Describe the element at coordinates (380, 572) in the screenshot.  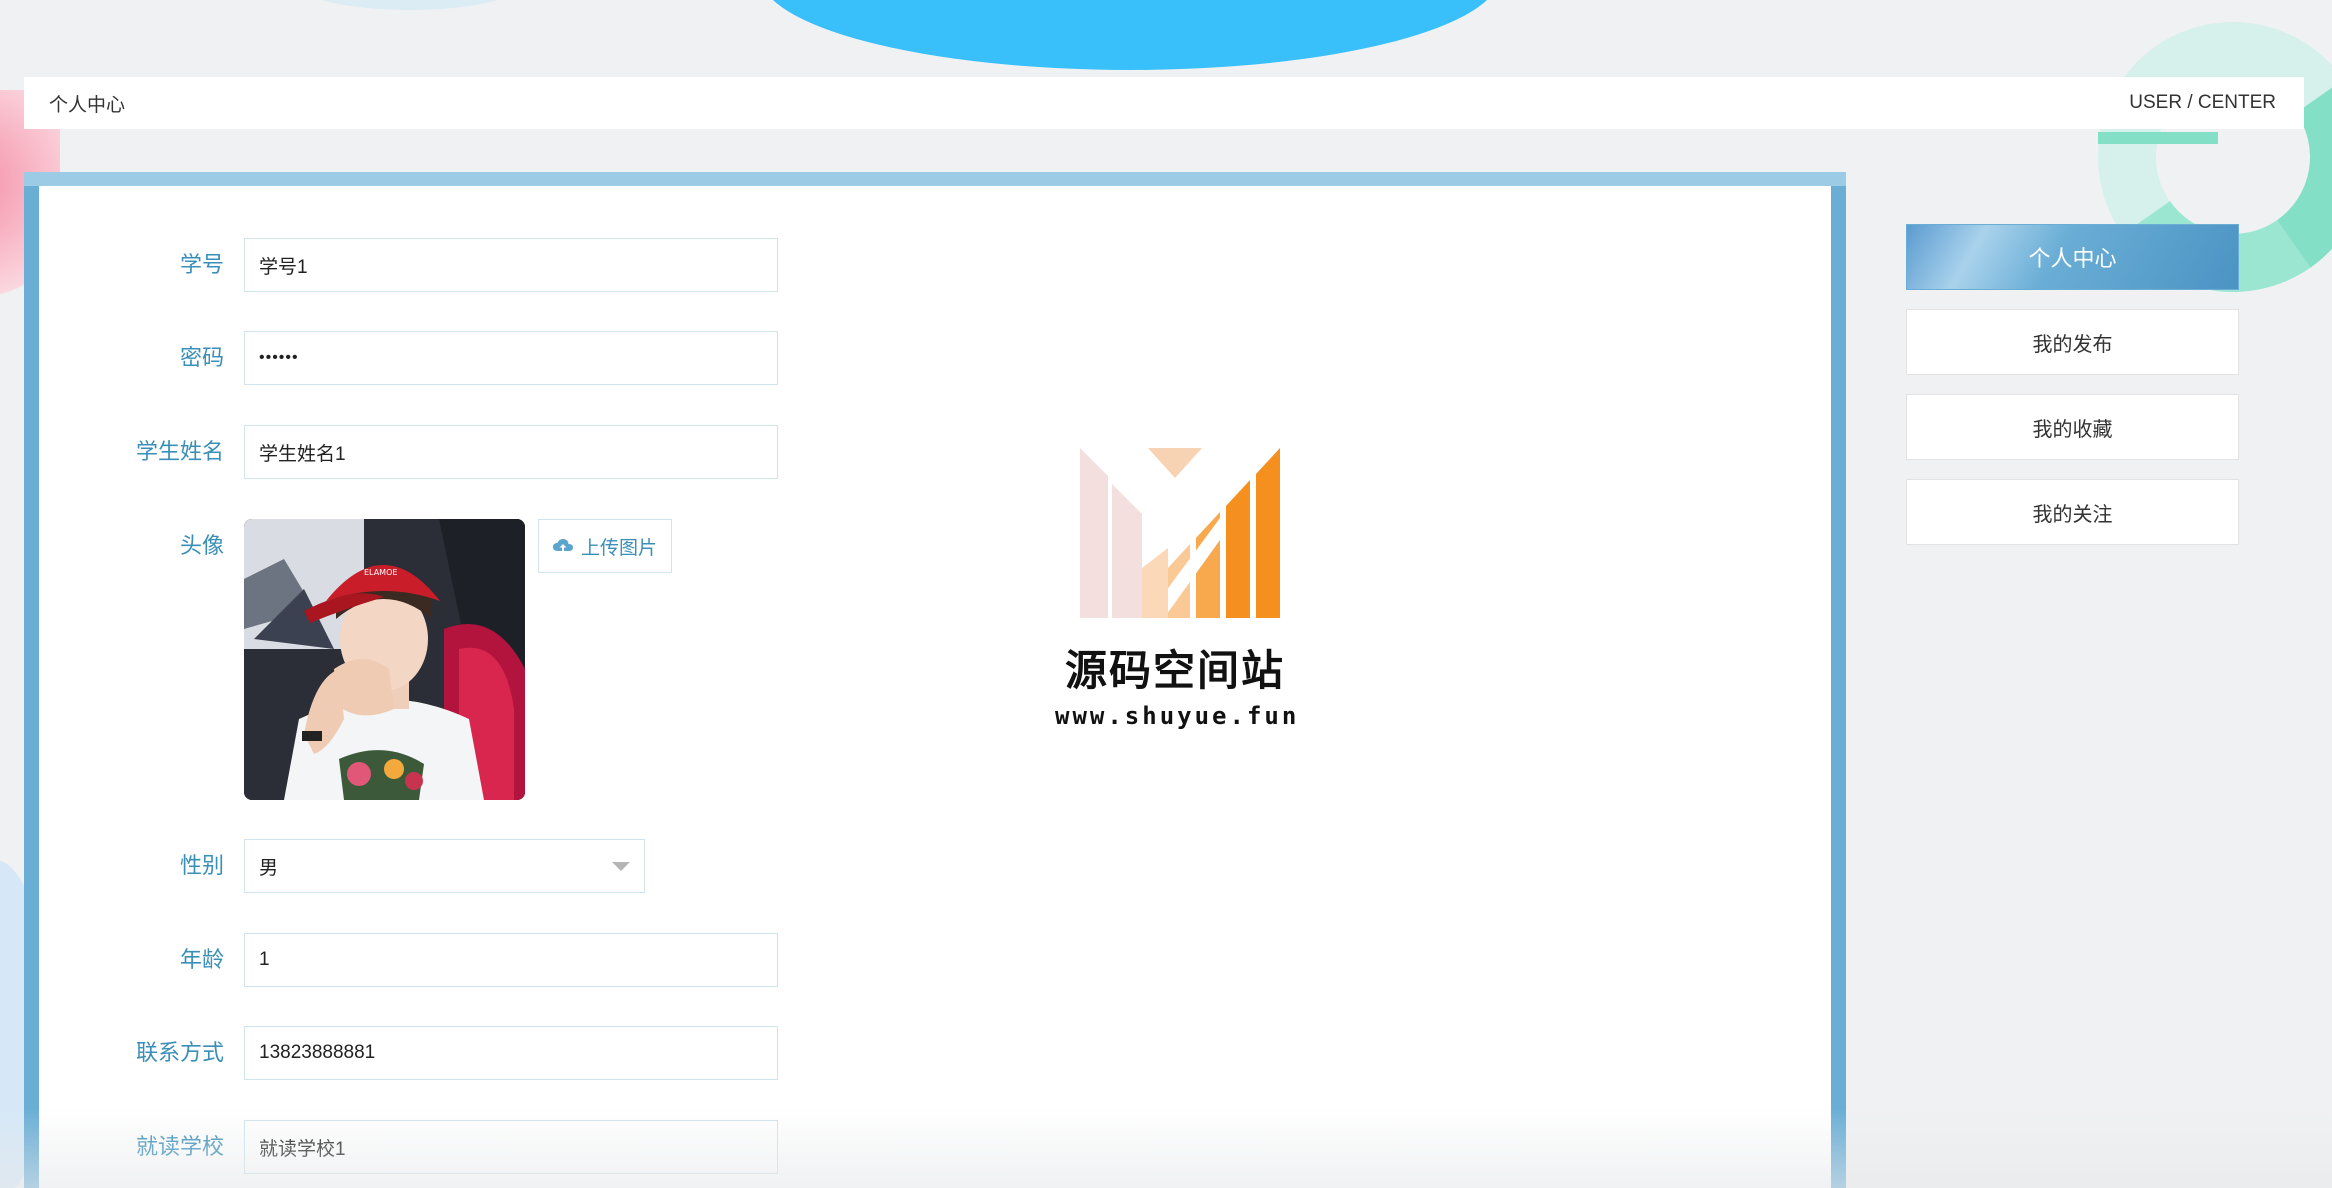
I see `svg-text: ELAMOE` at that location.